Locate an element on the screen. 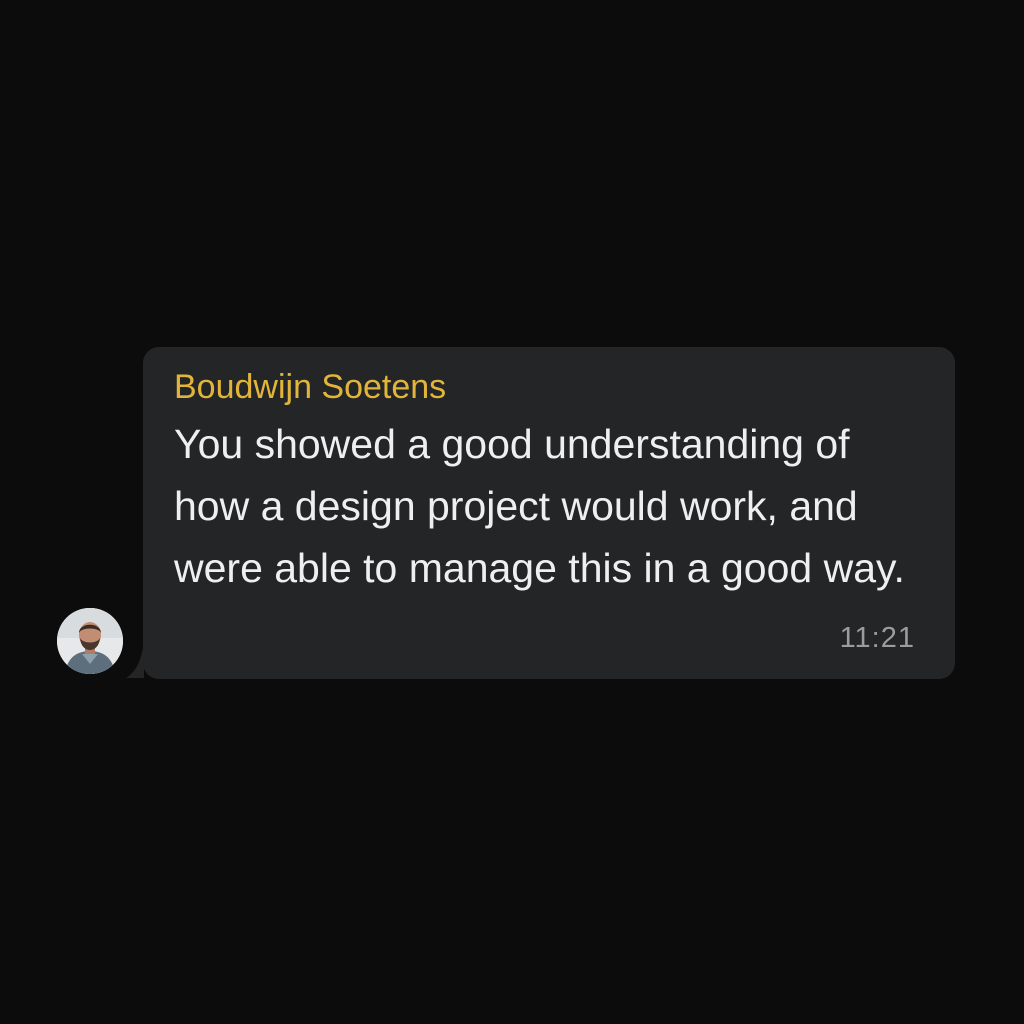 This screenshot has height=1024, width=1024. person-avatar-icon is located at coordinates (90, 641).